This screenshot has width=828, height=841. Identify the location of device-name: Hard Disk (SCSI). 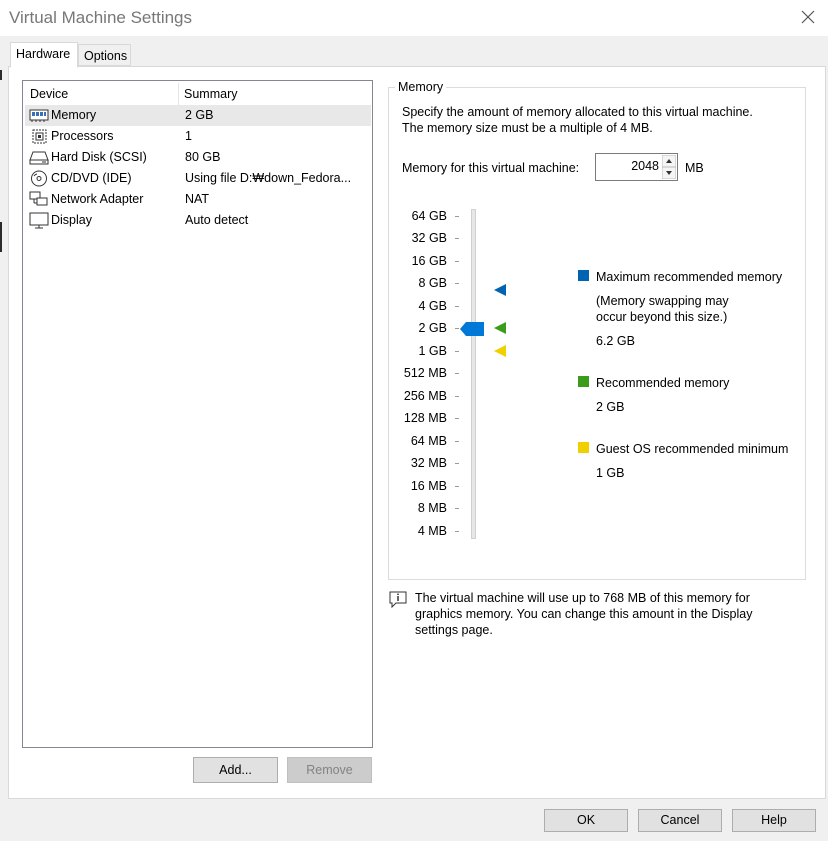
(99, 157).